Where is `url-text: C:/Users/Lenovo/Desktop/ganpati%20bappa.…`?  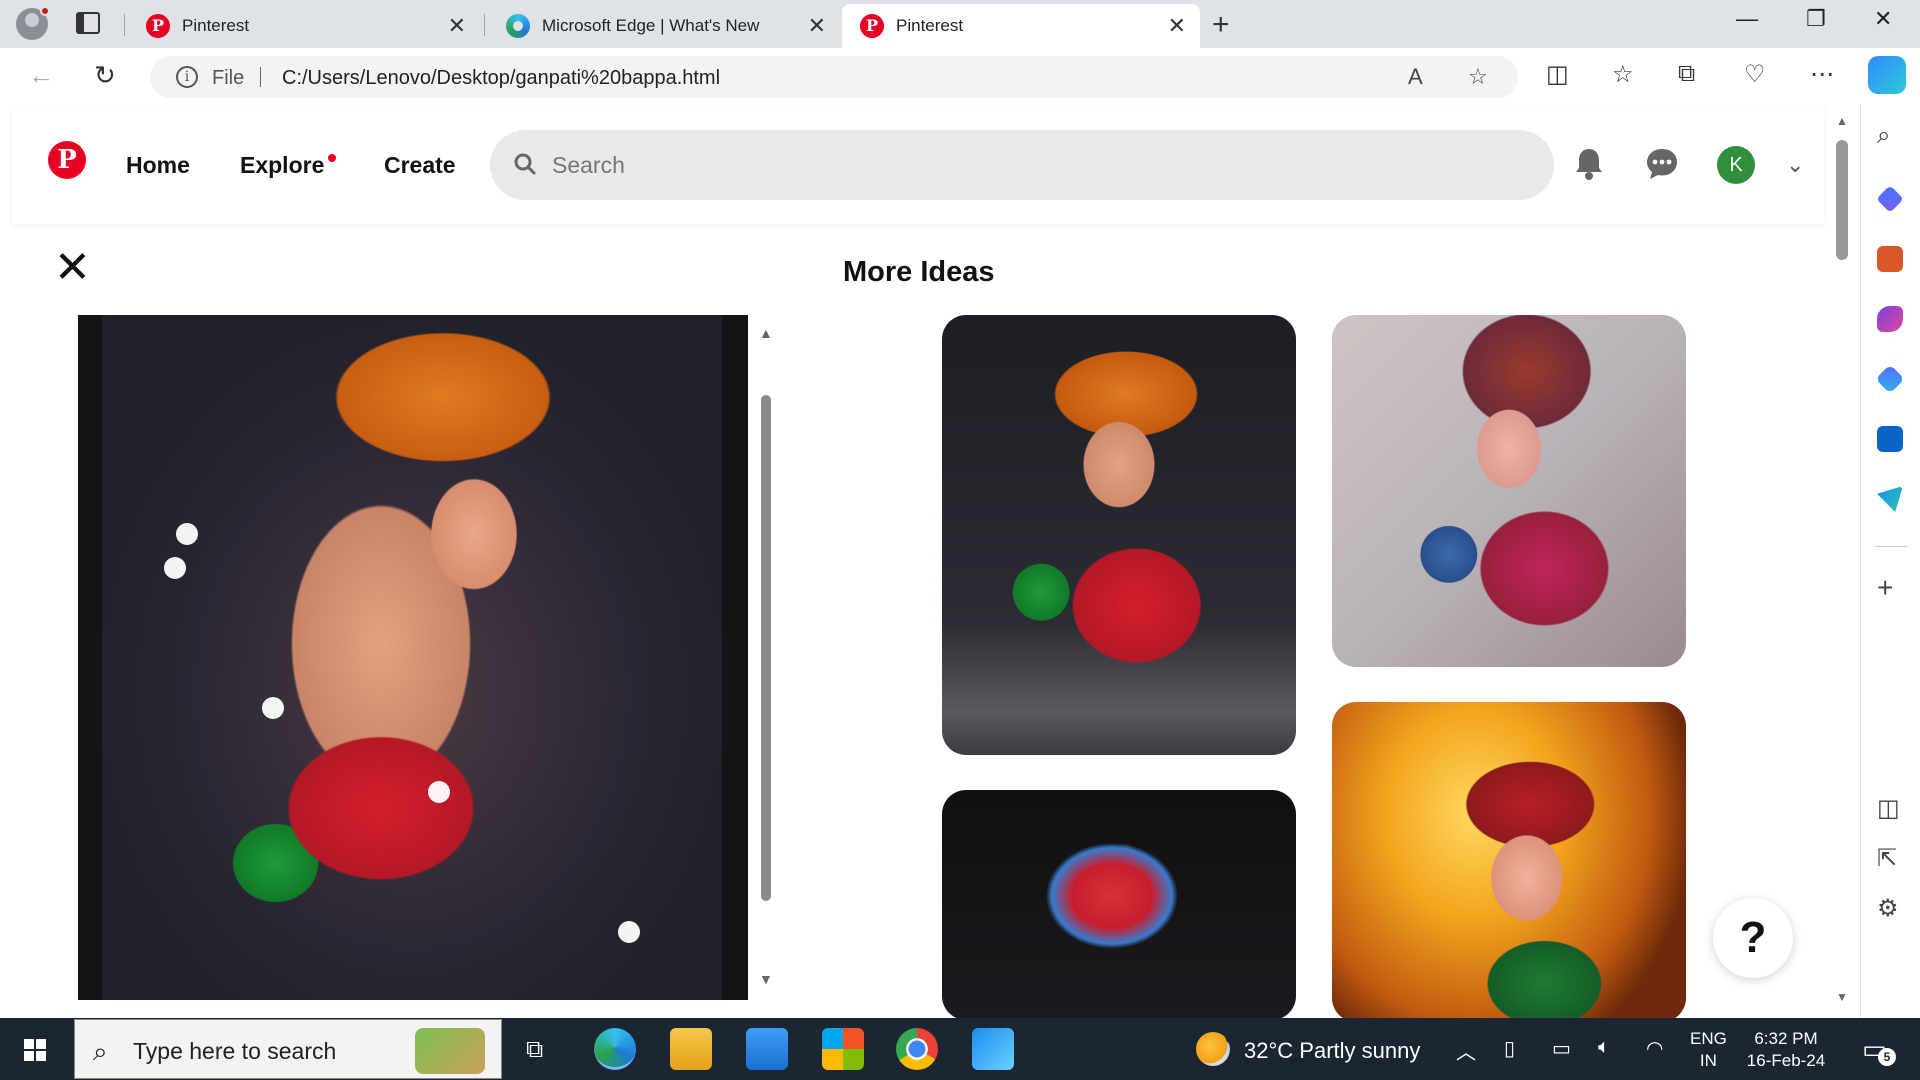
url-text: C:/Users/Lenovo/Desktop/ganpati%20bappa.… is located at coordinates (501, 78).